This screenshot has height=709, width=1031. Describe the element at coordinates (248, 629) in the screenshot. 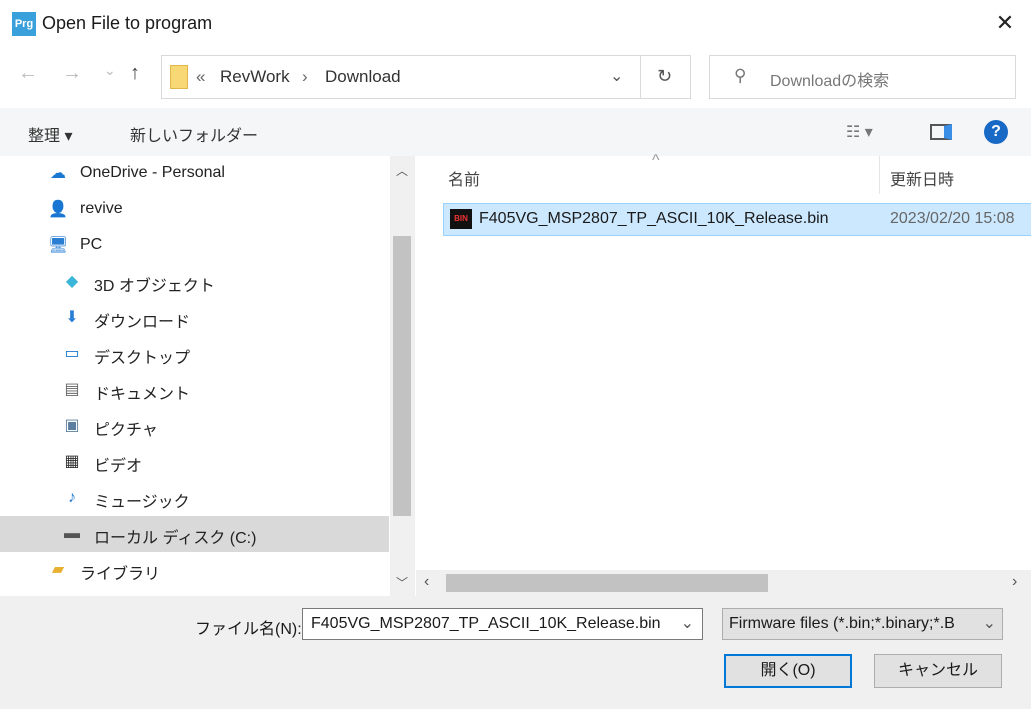

I see `filename-label: ファイル名(N):` at that location.